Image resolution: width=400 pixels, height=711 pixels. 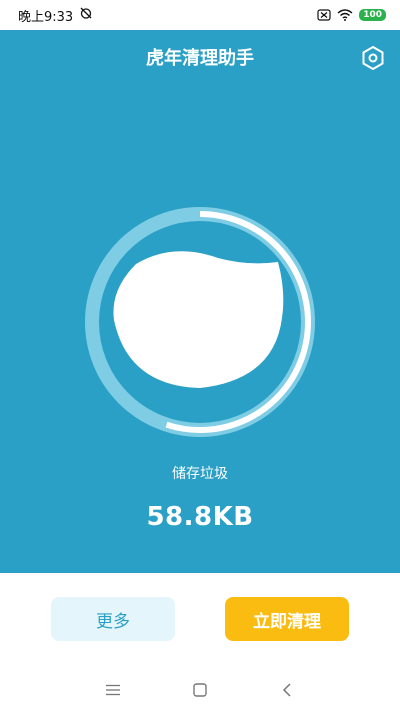 I want to click on app-title: 虎年清理助手, so click(x=200, y=58).